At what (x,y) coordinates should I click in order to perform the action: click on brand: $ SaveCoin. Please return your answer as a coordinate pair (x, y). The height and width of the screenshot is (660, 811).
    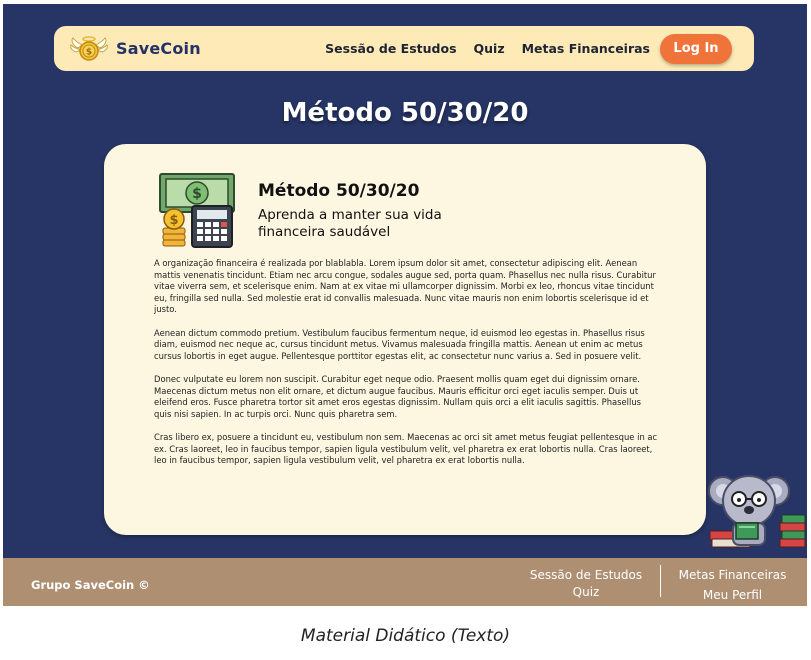
    Looking at the image, I should click on (135, 49).